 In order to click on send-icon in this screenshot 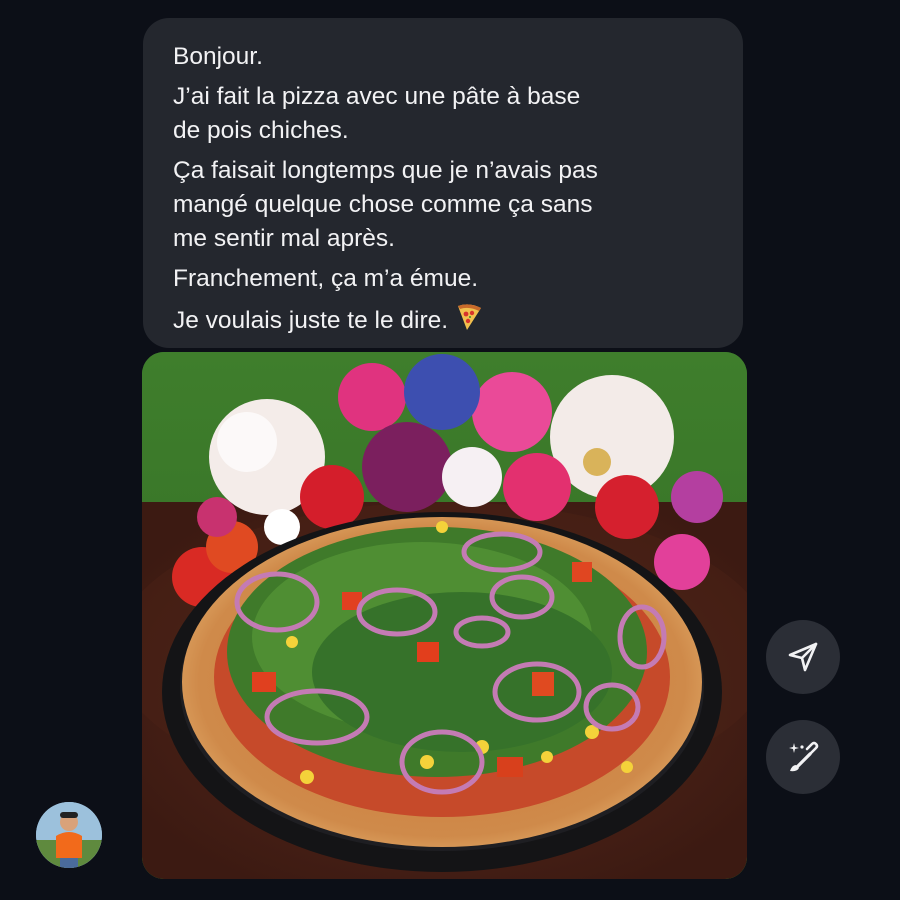, I will do `click(803, 657)`.